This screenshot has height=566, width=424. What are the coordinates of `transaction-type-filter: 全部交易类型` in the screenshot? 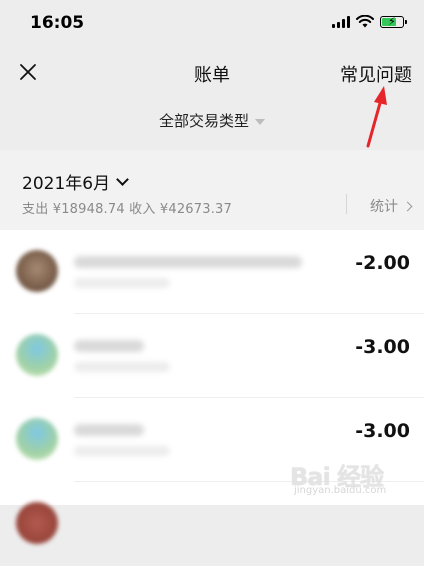 It's located at (212, 120).